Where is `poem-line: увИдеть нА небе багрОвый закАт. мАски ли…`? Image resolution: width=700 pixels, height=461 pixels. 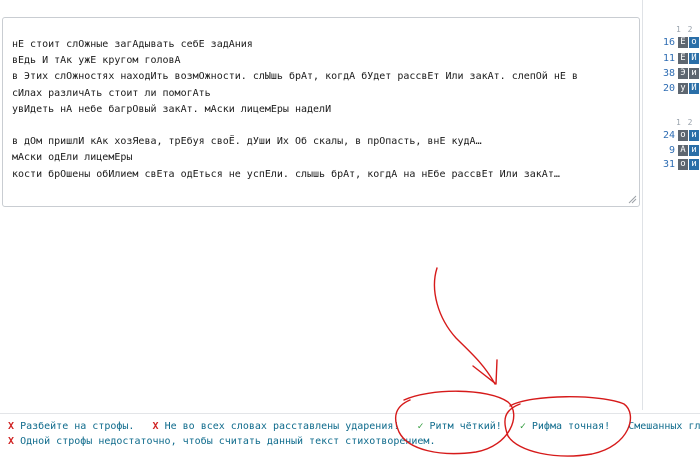
poem-line: увИдеть нА небе багрОвый закАт. мАски ли… is located at coordinates (172, 109).